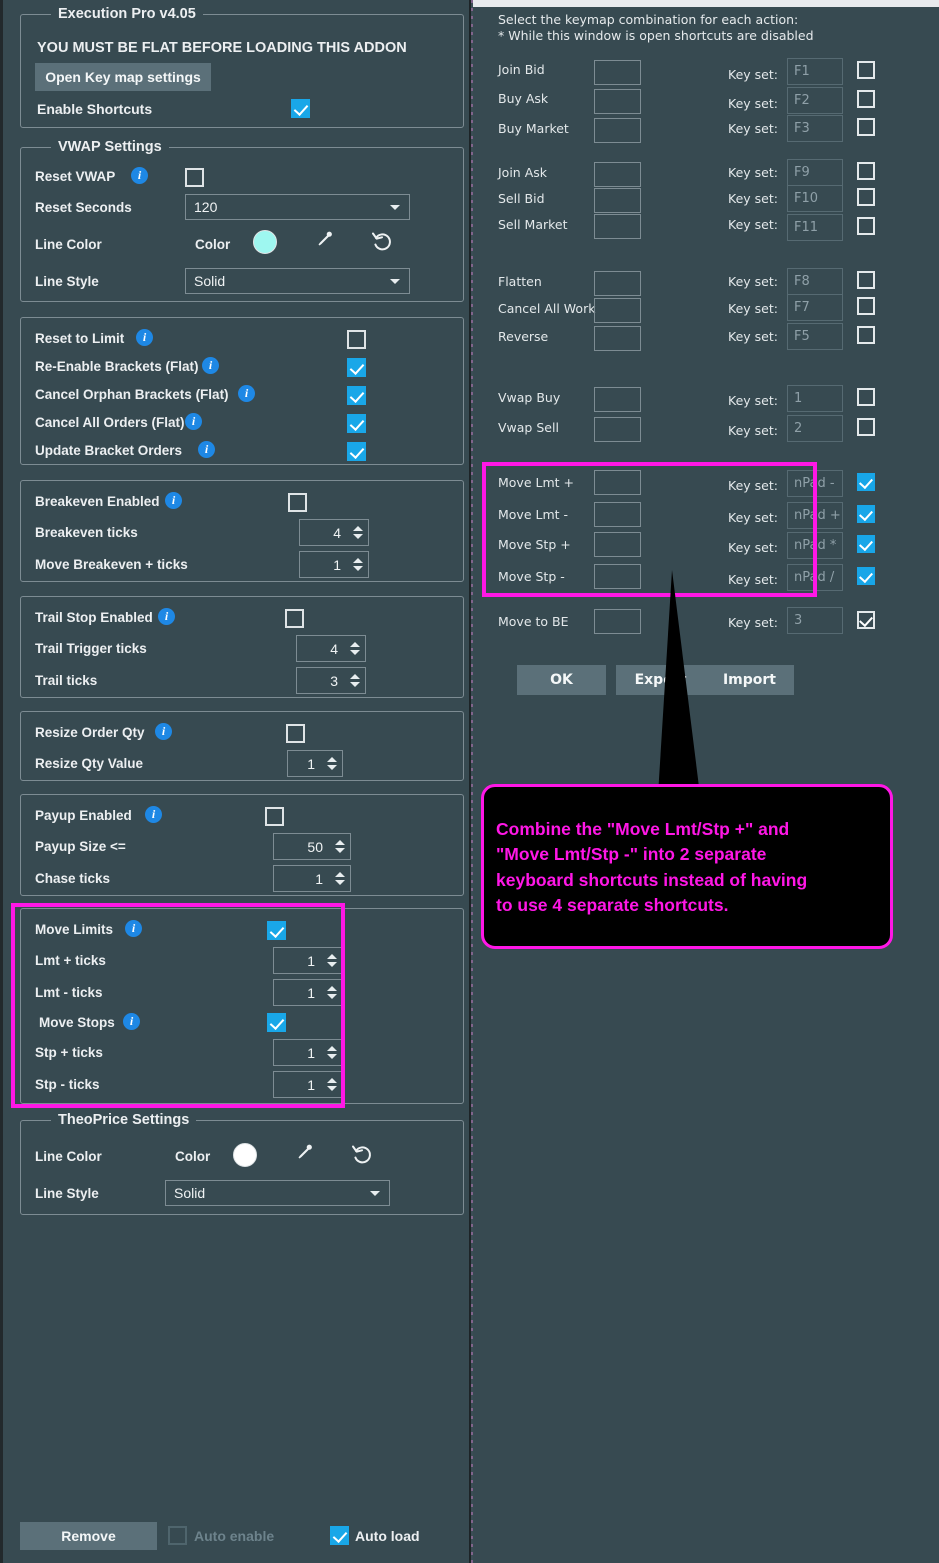 The height and width of the screenshot is (1563, 939). Describe the element at coordinates (297, 281) in the screenshot. I see `vwap-line-style-combo: Solid` at that location.